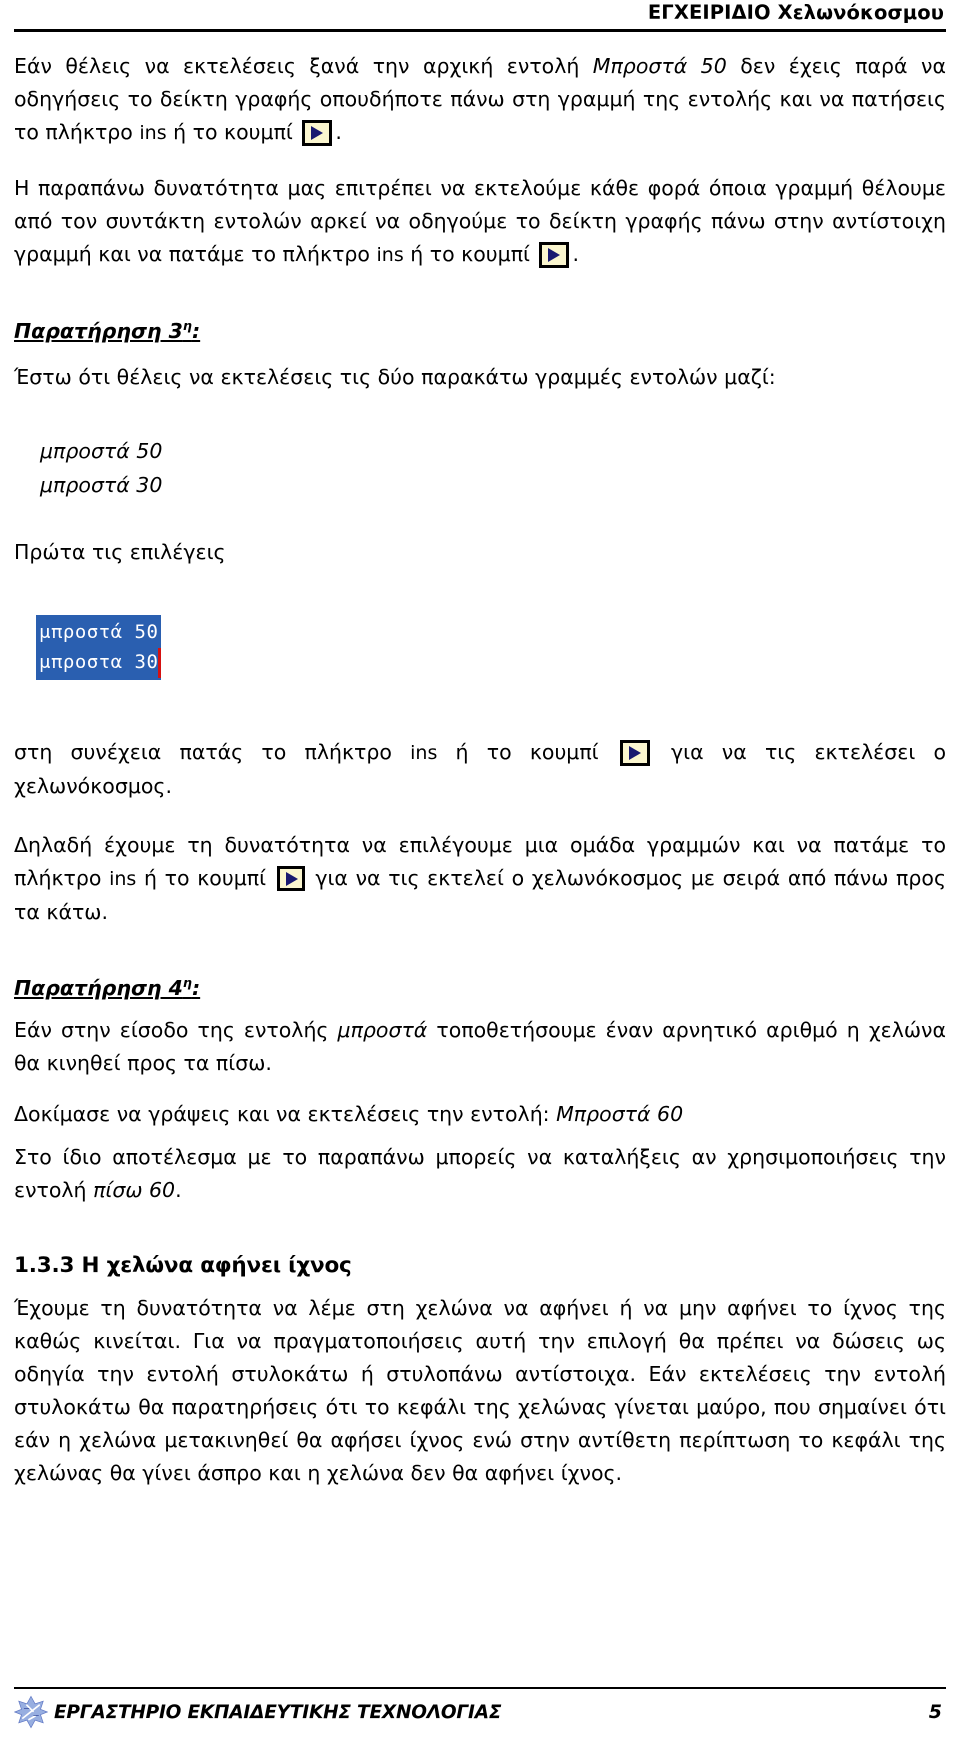 Image resolution: width=960 pixels, height=1745 pixels. I want to click on p5-command-name: μπροστά, so click(382, 1030).